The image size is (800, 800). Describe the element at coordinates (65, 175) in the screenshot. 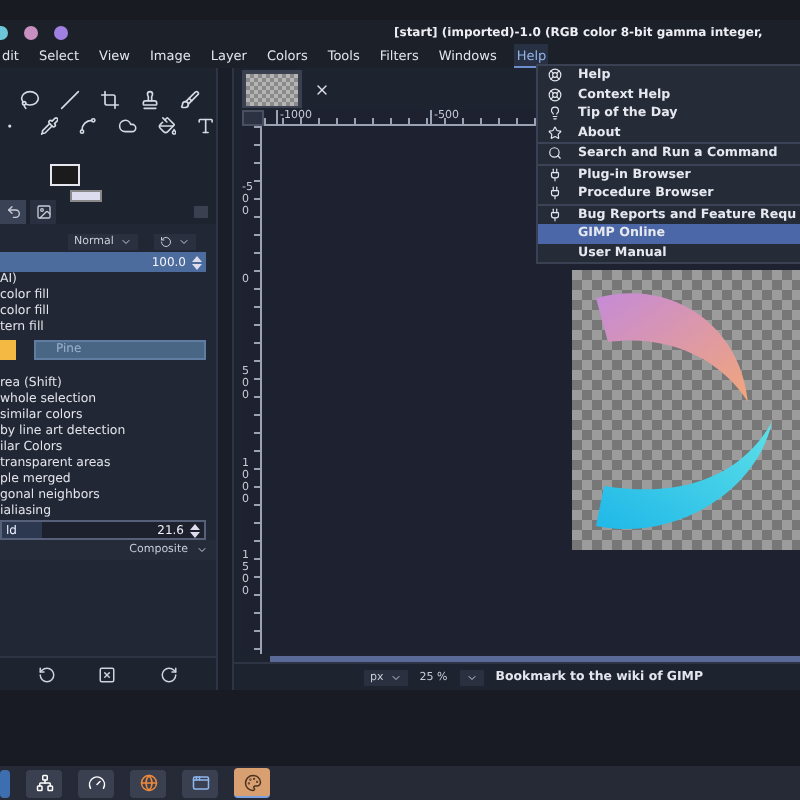

I see `foreground-color-swatch` at that location.